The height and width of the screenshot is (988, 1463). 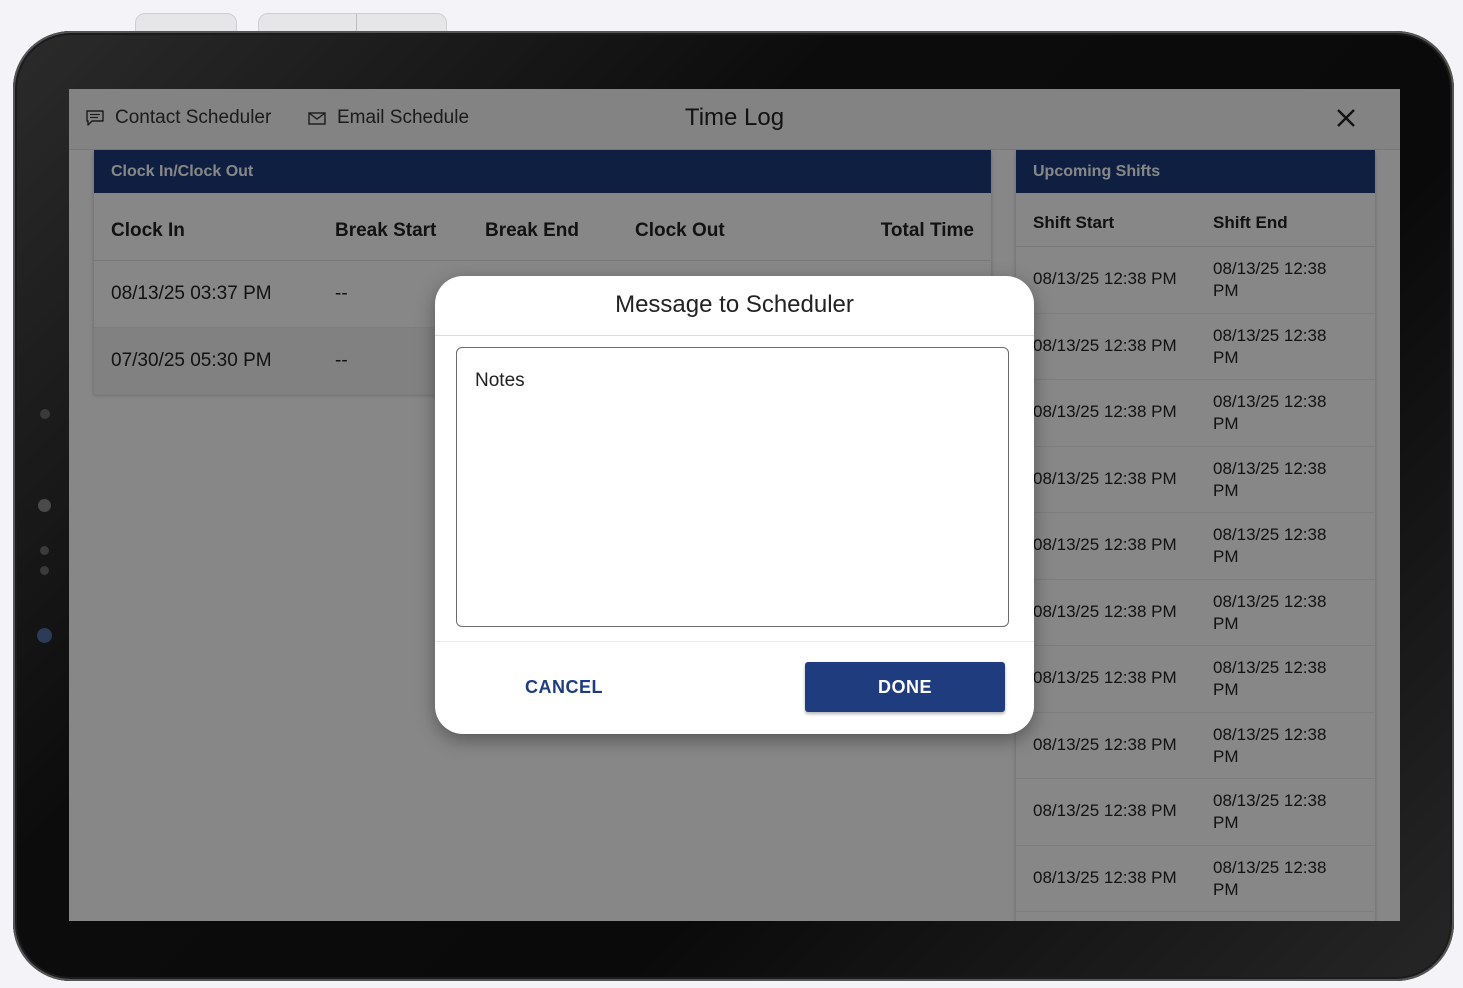 What do you see at coordinates (44, 550) in the screenshot?
I see `light-sensor` at bounding box center [44, 550].